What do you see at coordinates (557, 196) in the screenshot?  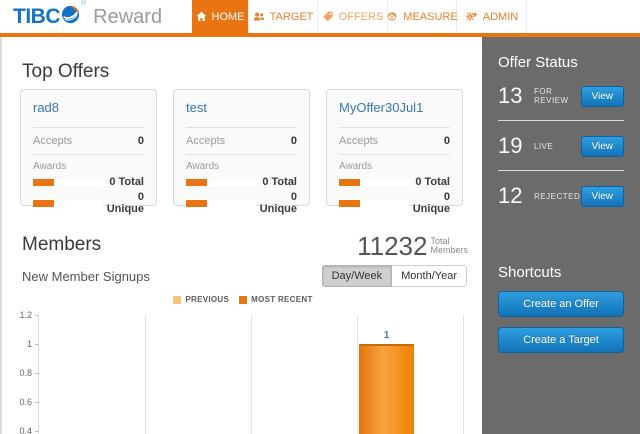 I see `status-label: REJECTED` at bounding box center [557, 196].